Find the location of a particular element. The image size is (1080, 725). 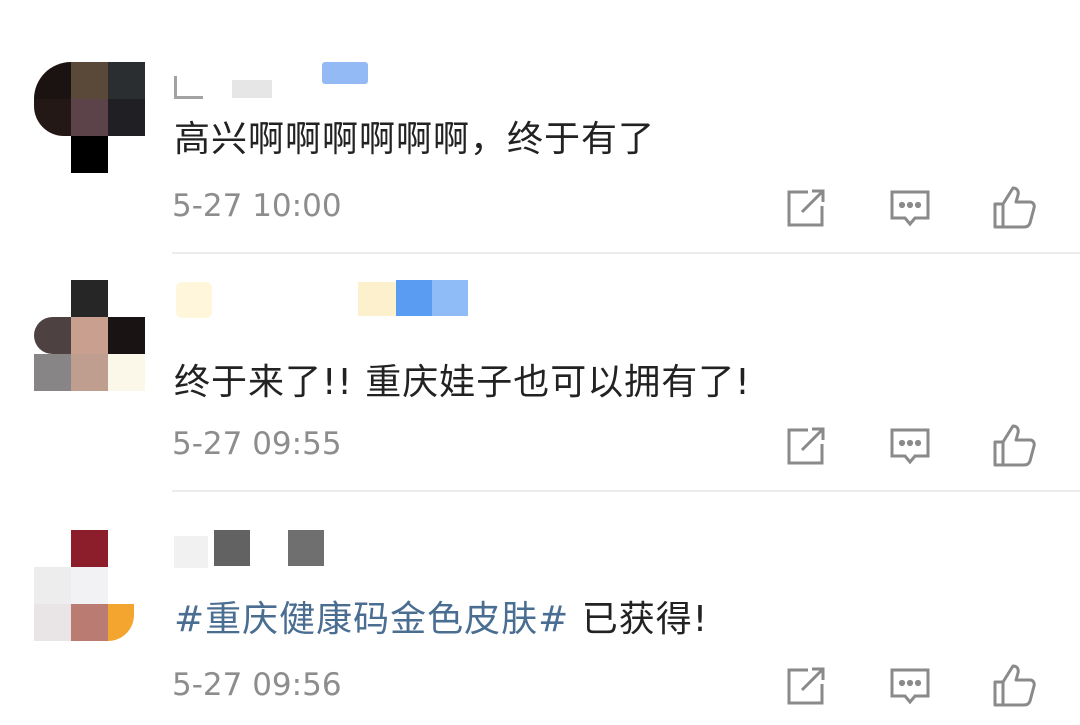

comment-timestamp: 5-27 09:55 is located at coordinates (257, 444).